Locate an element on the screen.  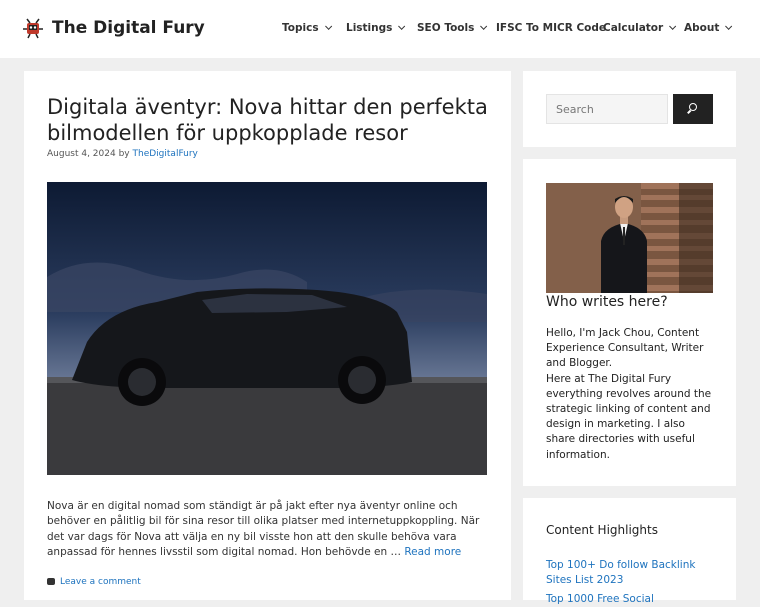
nav-topics: Topics is located at coordinates (307, 28).